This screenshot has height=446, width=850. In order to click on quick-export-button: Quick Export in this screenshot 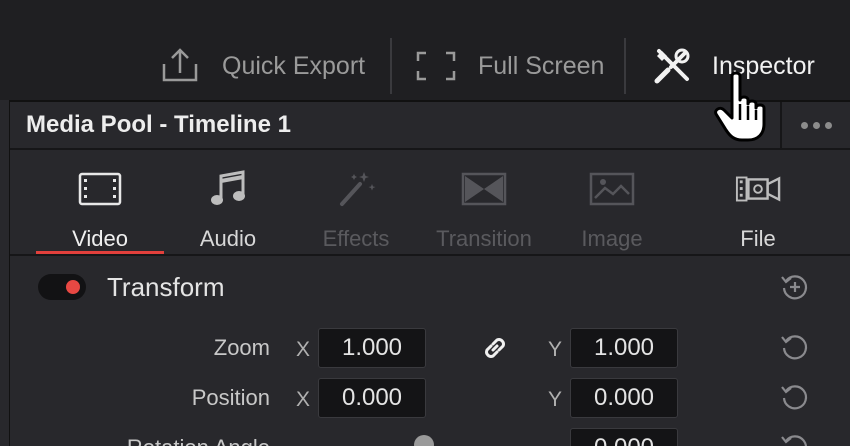, I will do `click(262, 66)`.